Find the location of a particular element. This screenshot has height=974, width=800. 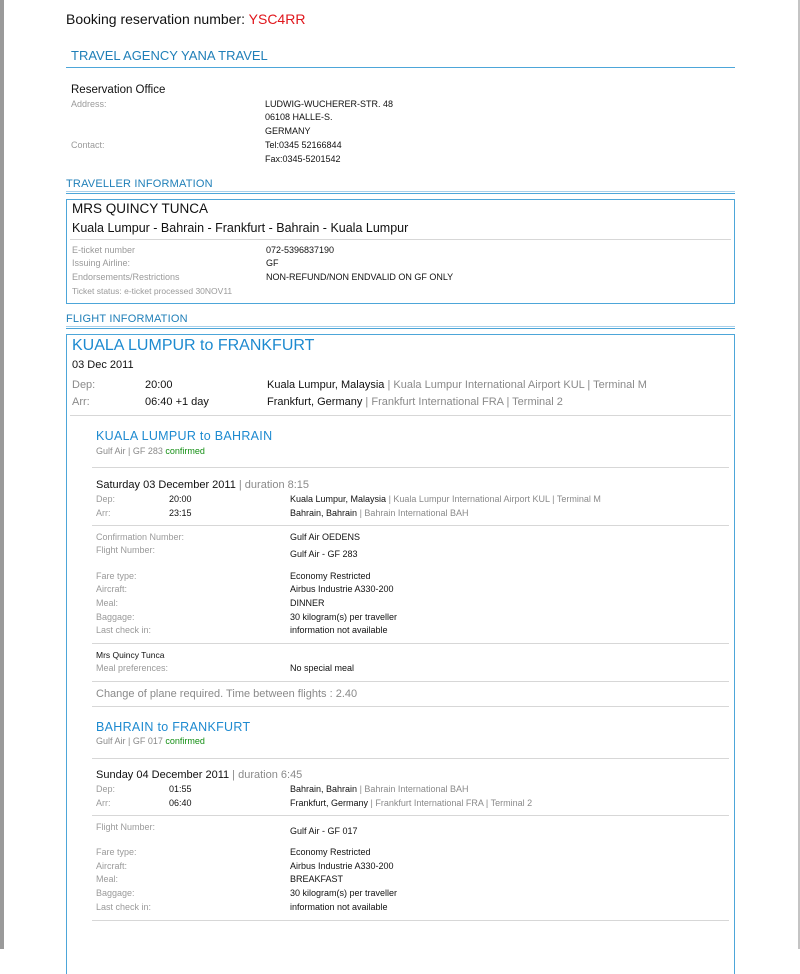

dep-time: 20:00 is located at coordinates (159, 385).